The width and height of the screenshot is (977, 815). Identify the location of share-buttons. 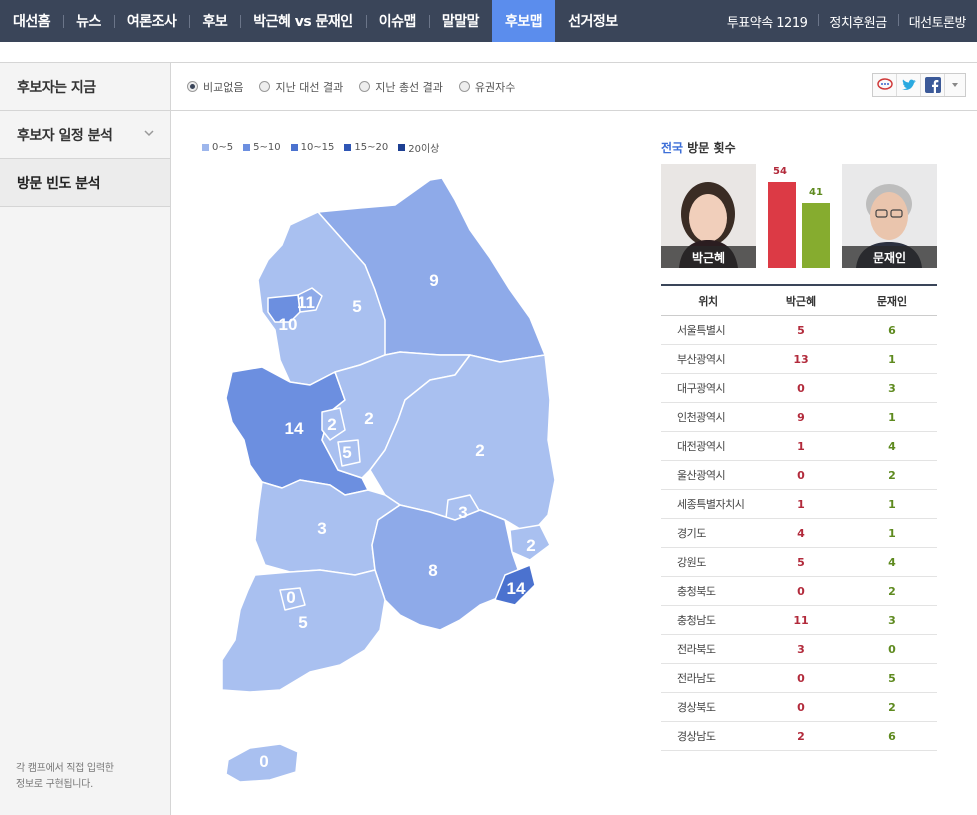
(919, 85).